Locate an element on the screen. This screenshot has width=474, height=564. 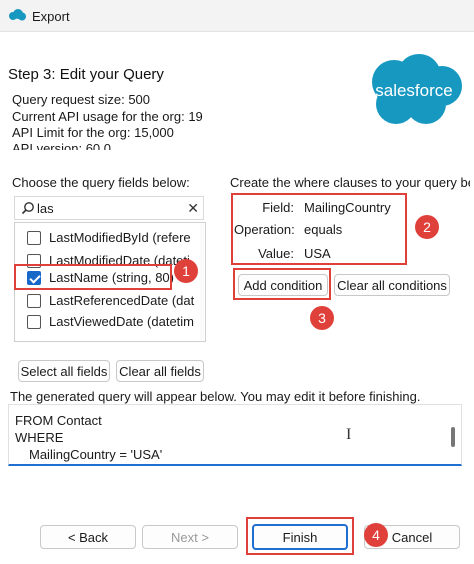
salesforce-logo: salesforce is located at coordinates (414, 90).